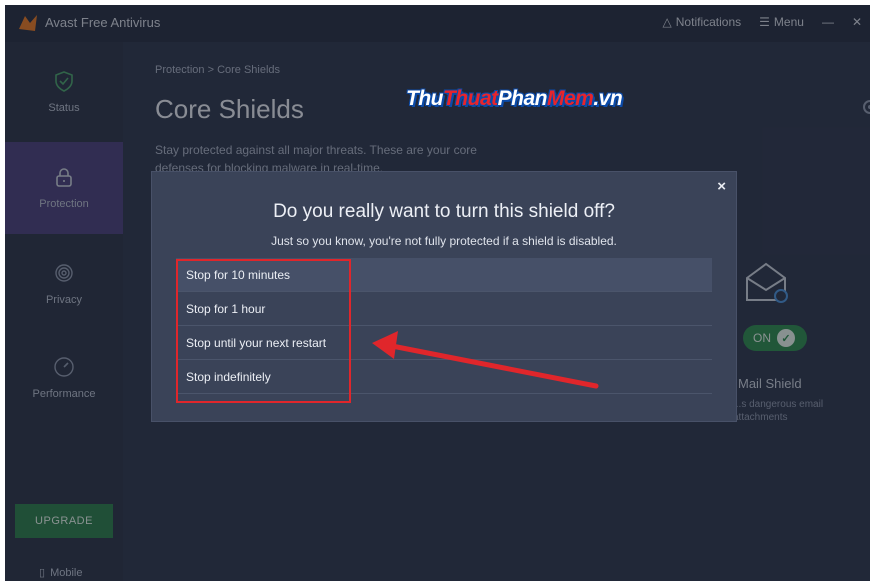 Image resolution: width=870 pixels, height=586 pixels. Describe the element at coordinates (263, 331) in the screenshot. I see `annotation-highlight-box` at that location.